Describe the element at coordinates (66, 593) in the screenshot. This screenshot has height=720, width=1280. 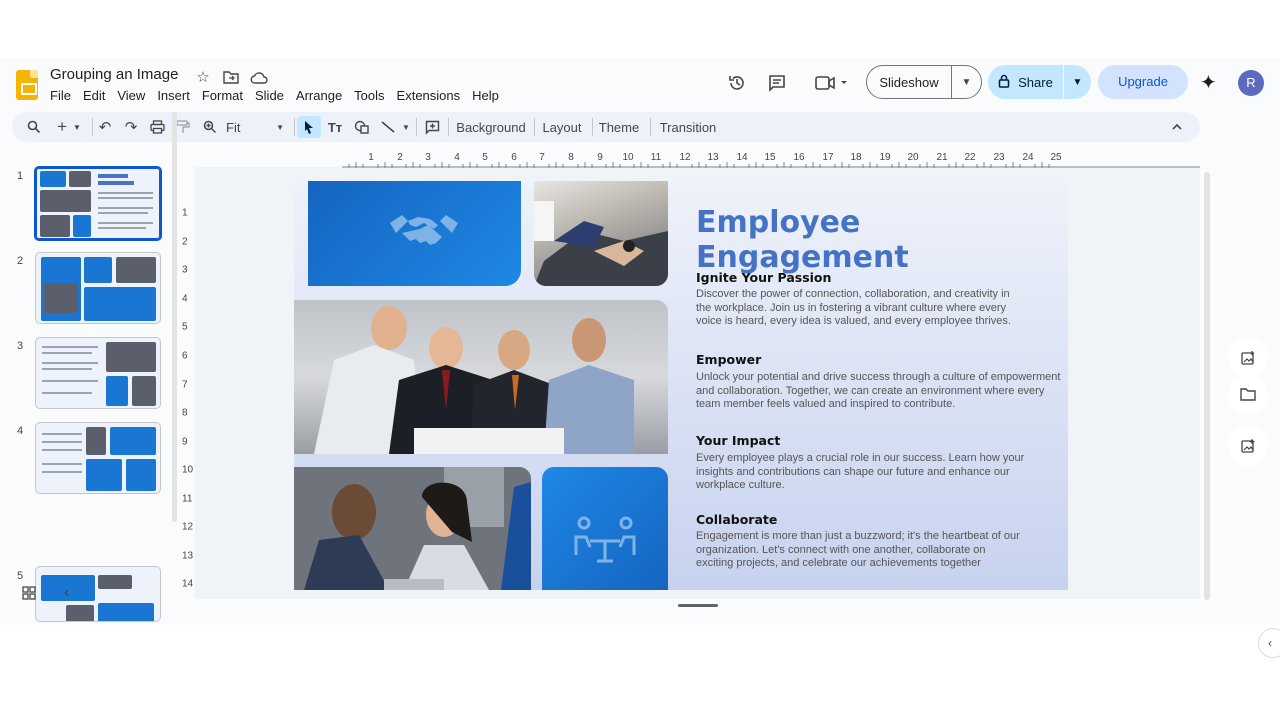
I see `collapse-filmstrip-icon: ‹` at that location.